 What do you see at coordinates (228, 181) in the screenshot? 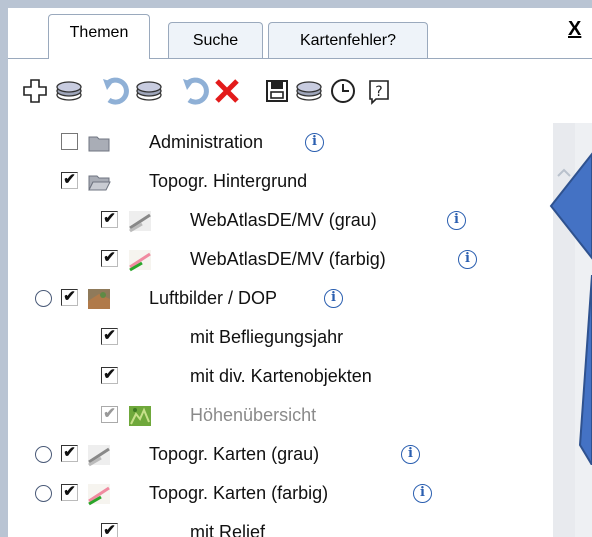
I see `tree-item-label: Topogr. Hintergrund` at bounding box center [228, 181].